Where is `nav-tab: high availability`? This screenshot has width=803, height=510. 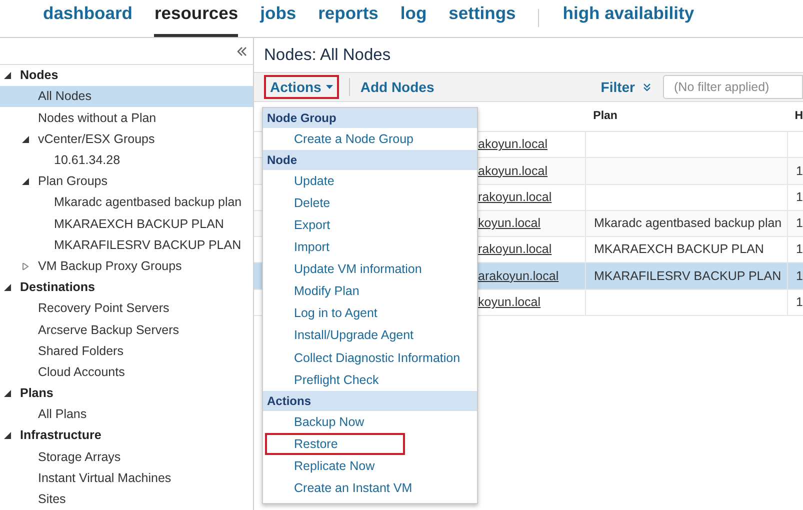
nav-tab: high availability is located at coordinates (628, 18).